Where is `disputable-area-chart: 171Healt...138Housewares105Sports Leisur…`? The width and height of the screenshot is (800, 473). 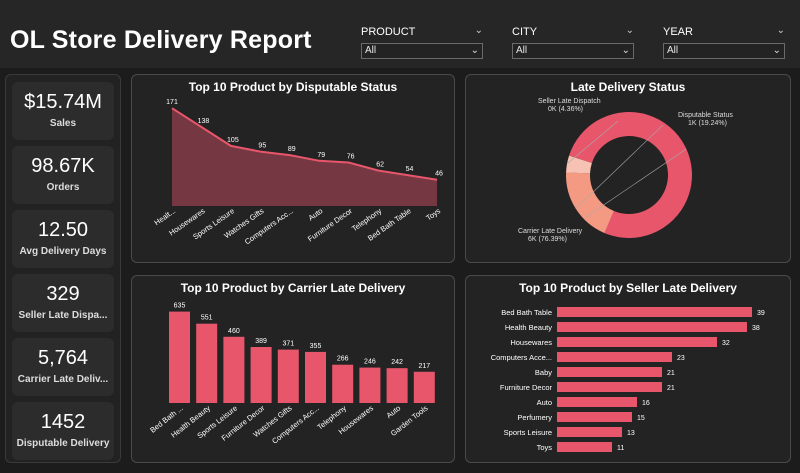
disputable-area-chart: 171Healt...138Housewares105Sports Leisur… is located at coordinates (298, 172).